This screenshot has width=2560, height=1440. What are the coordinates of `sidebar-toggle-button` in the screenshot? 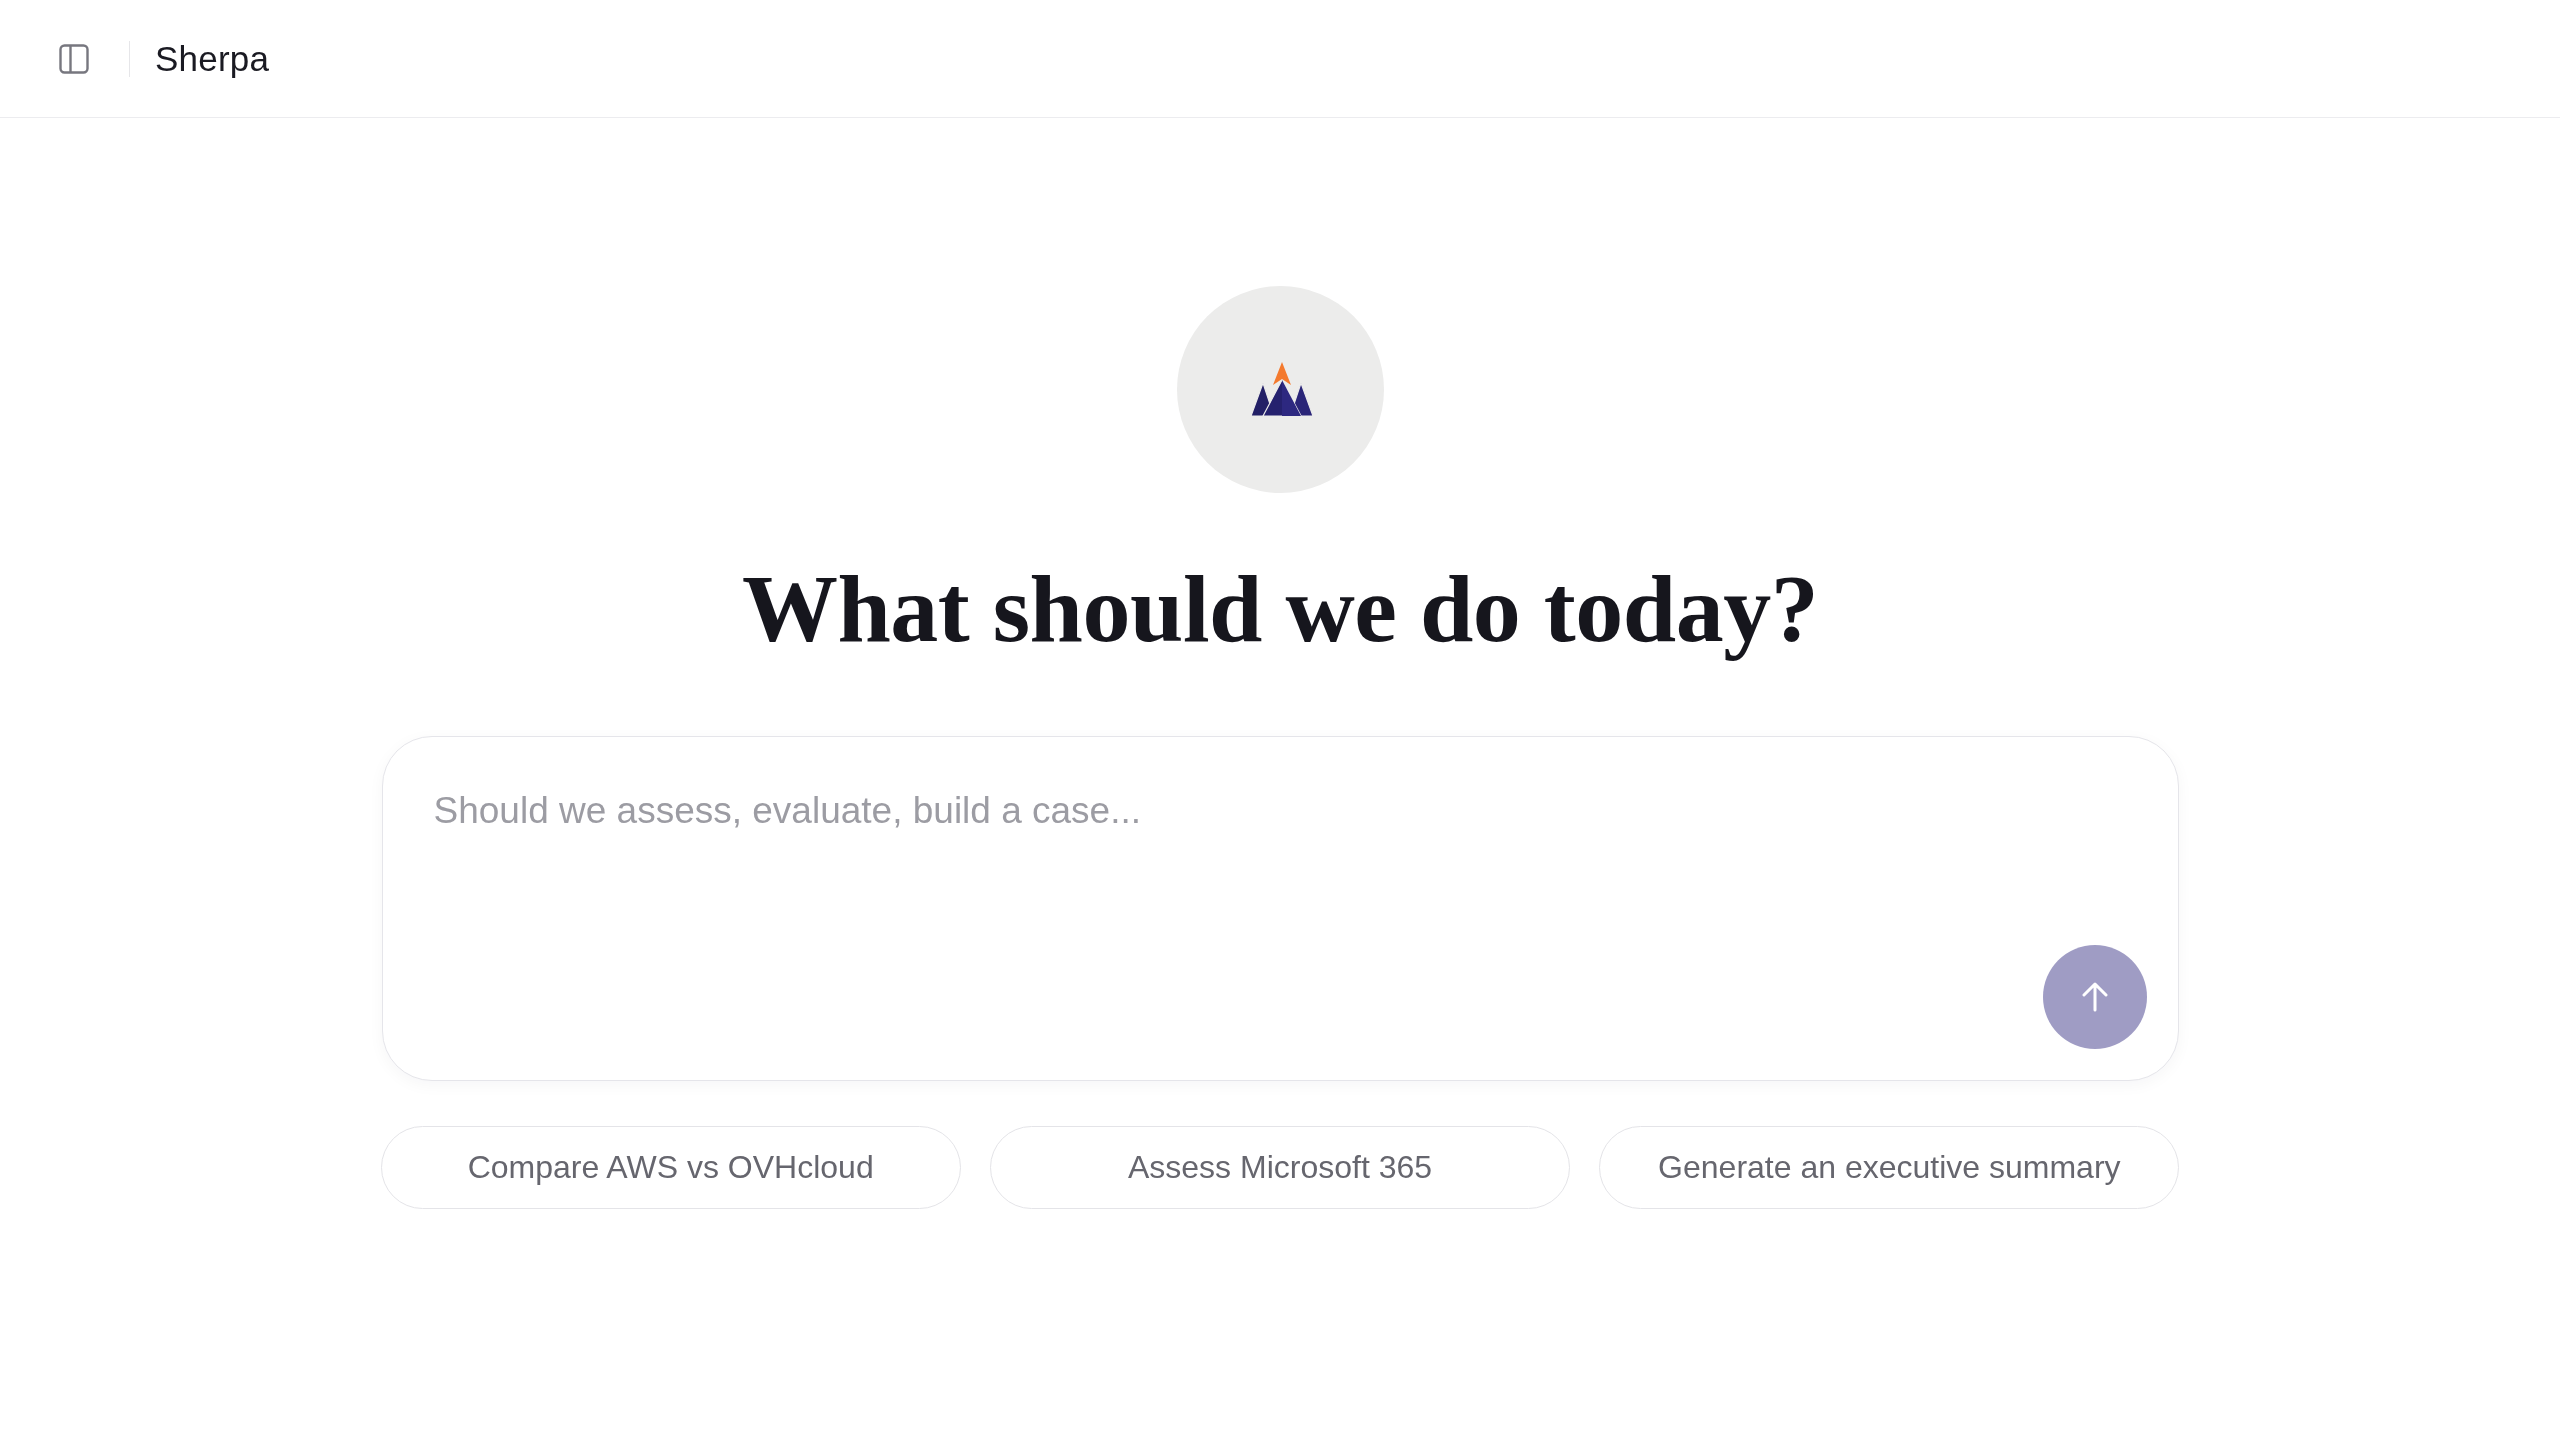 It's located at (74, 58).